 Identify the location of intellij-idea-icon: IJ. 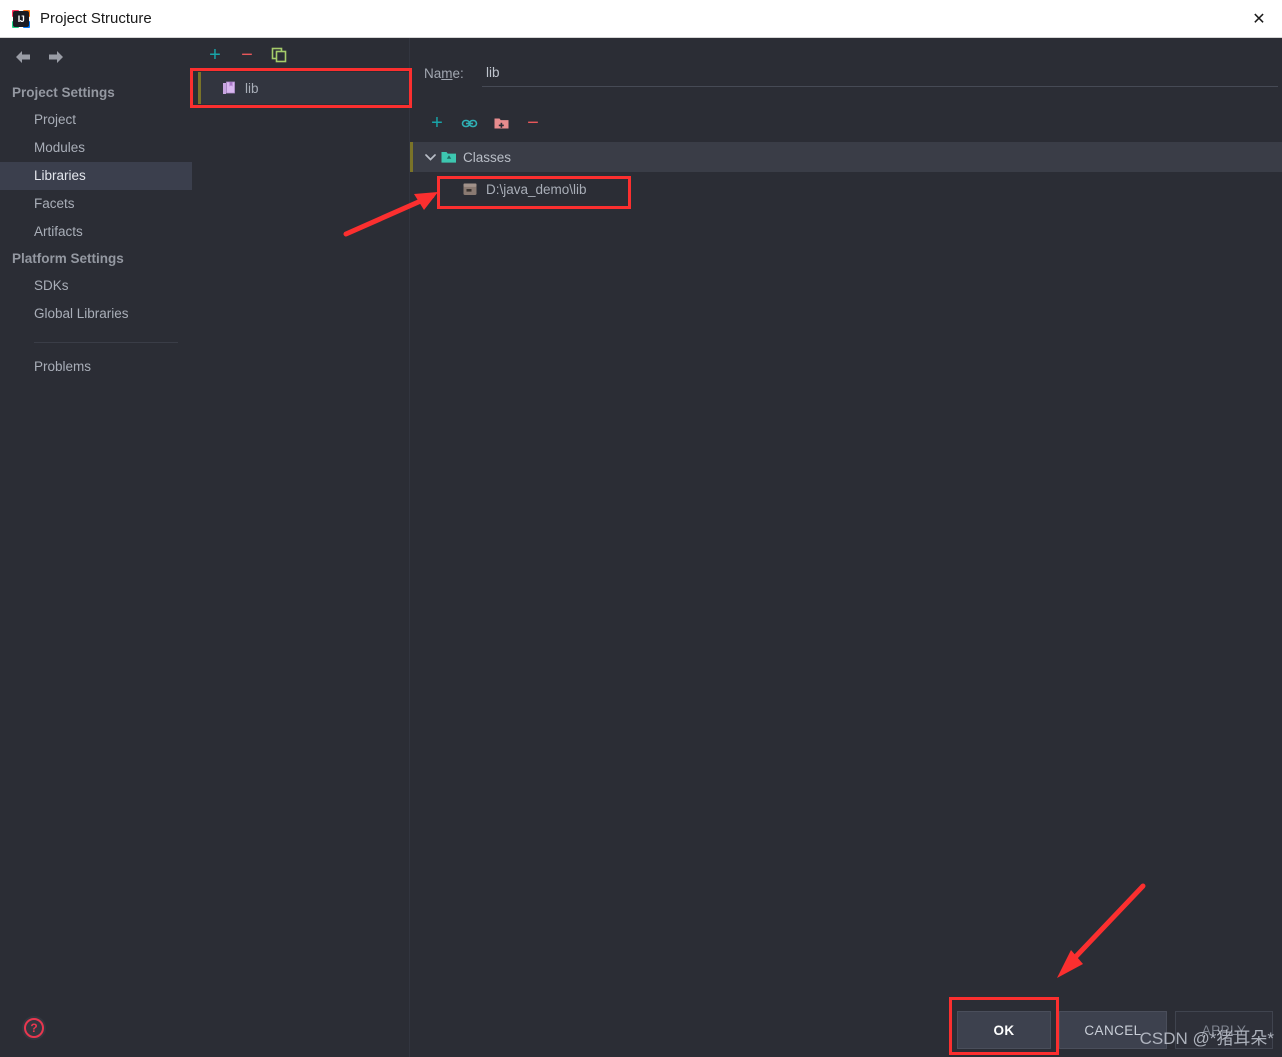
(21, 18).